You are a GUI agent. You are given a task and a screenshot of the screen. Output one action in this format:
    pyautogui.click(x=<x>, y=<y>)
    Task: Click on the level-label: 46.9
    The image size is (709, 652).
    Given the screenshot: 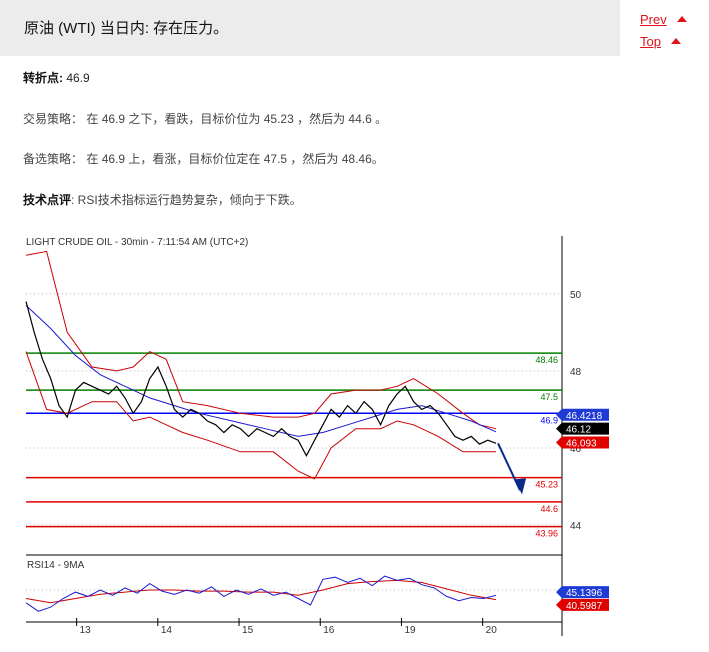 What is the action you would take?
    pyautogui.click(x=549, y=420)
    